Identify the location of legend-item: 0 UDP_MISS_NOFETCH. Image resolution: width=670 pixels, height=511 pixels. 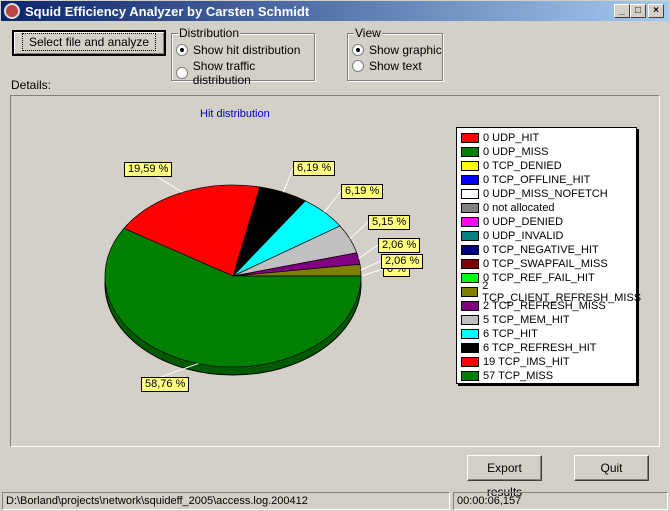
(534, 194).